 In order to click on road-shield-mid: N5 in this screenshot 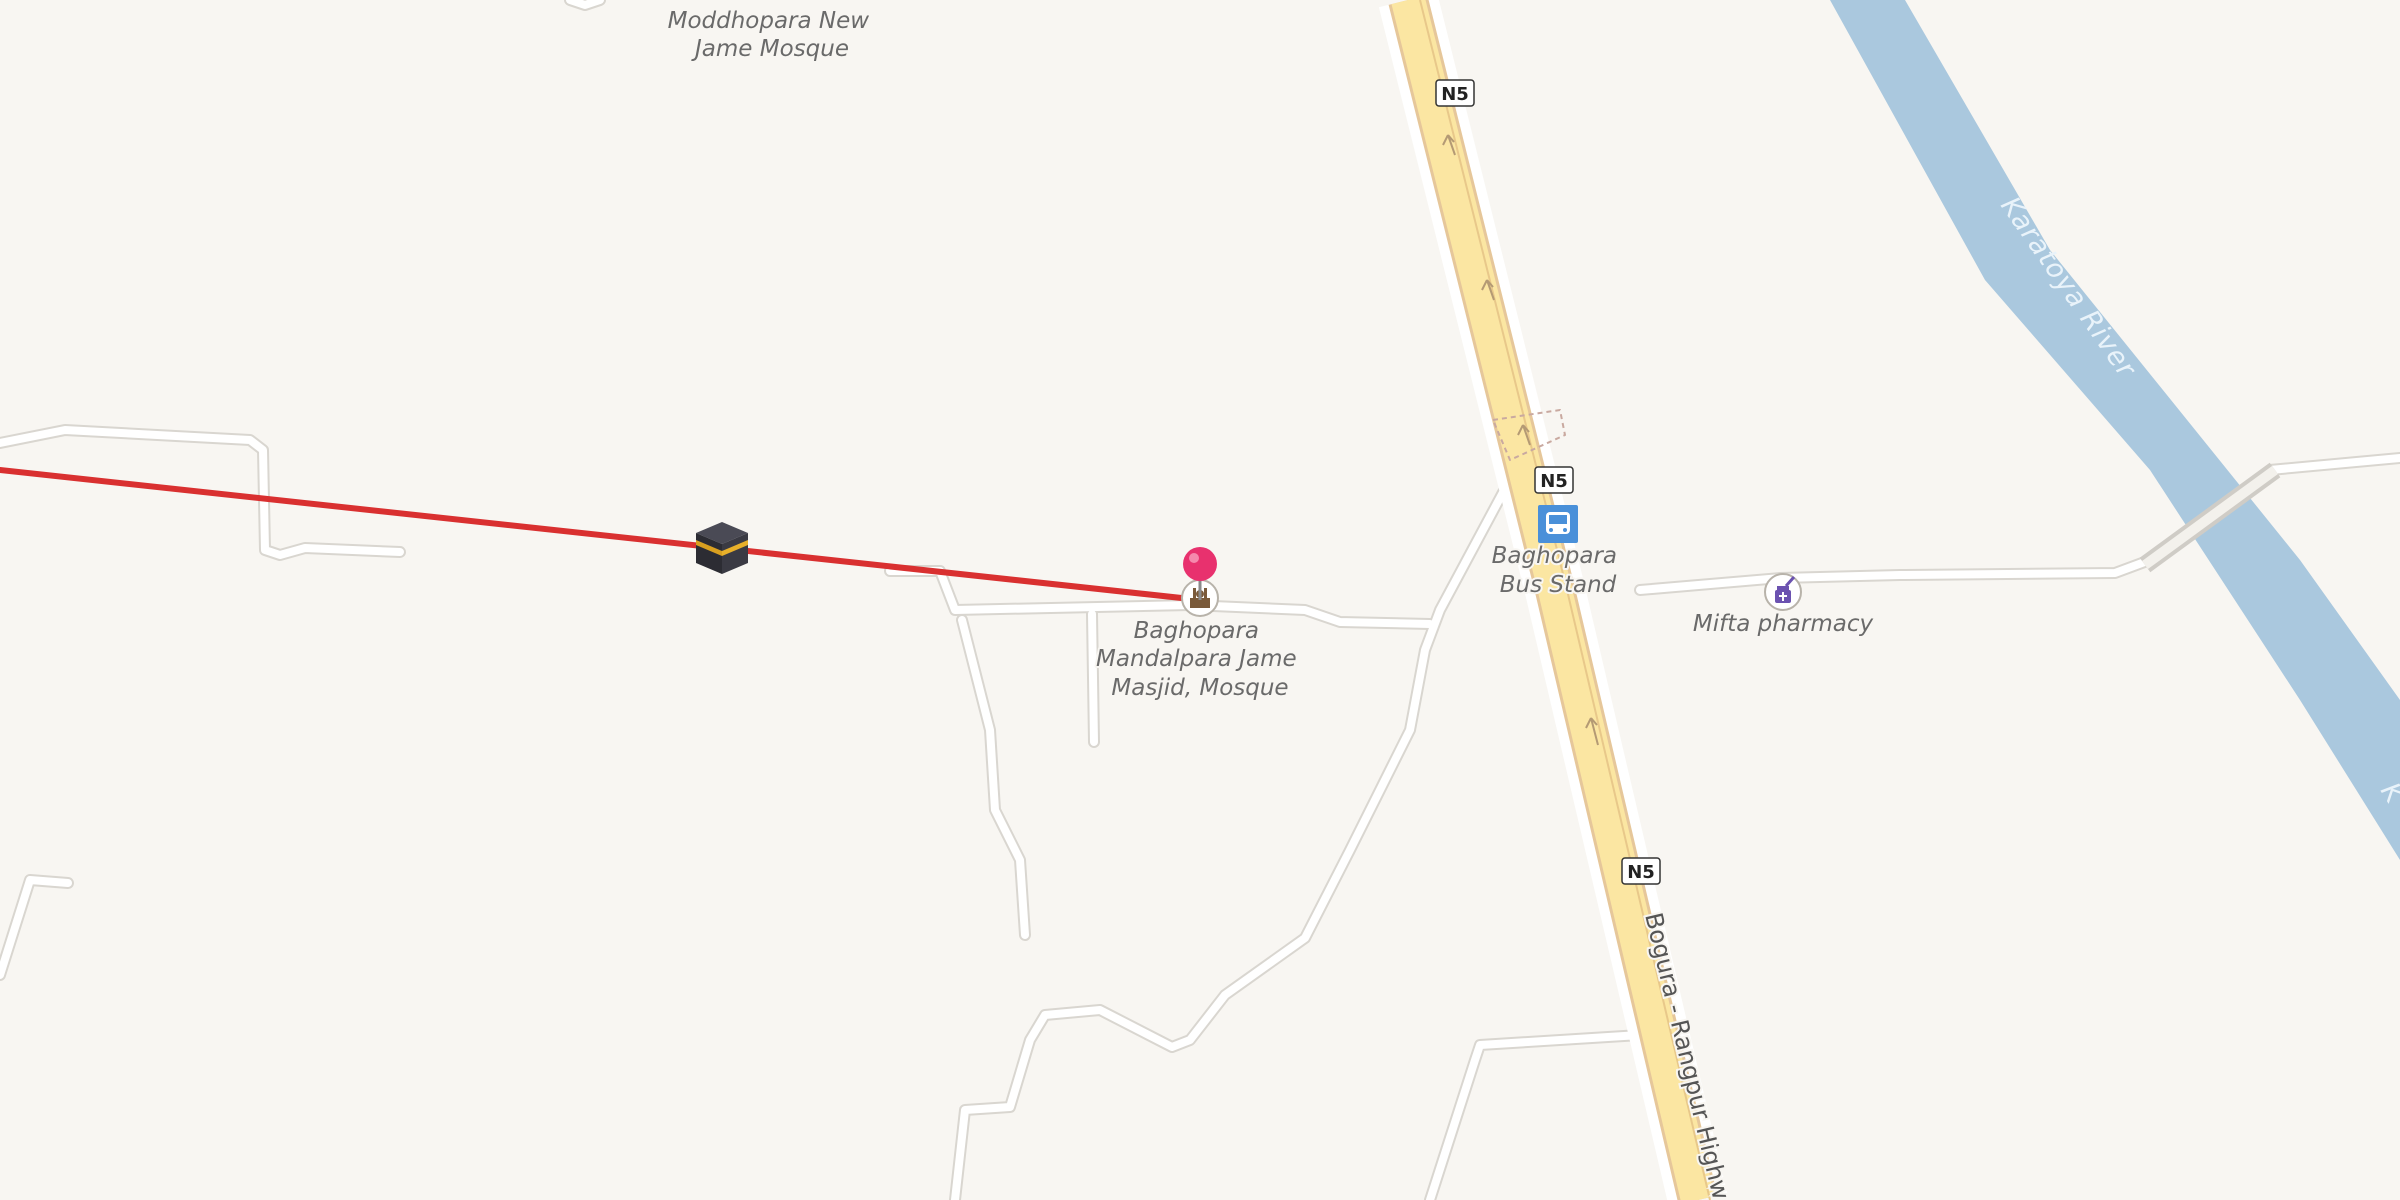, I will do `click(1554, 480)`.